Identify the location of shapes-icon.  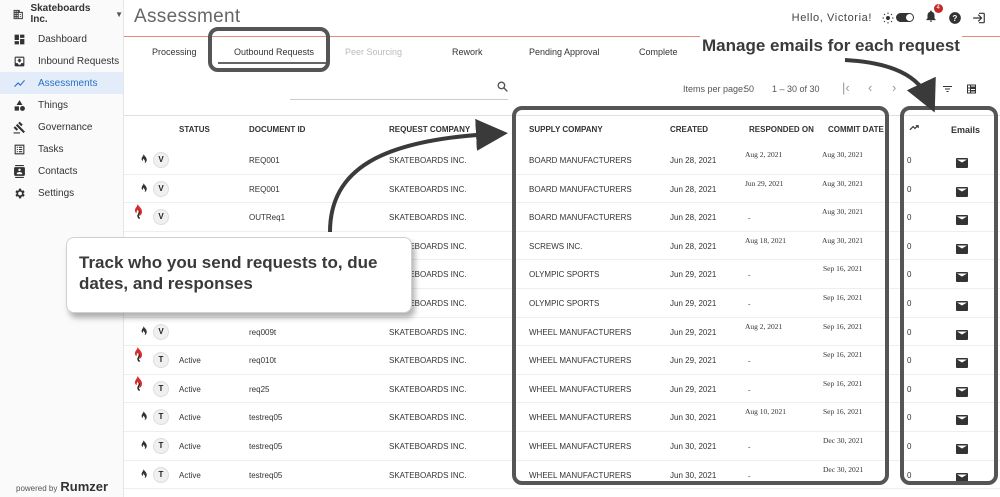
(19, 105).